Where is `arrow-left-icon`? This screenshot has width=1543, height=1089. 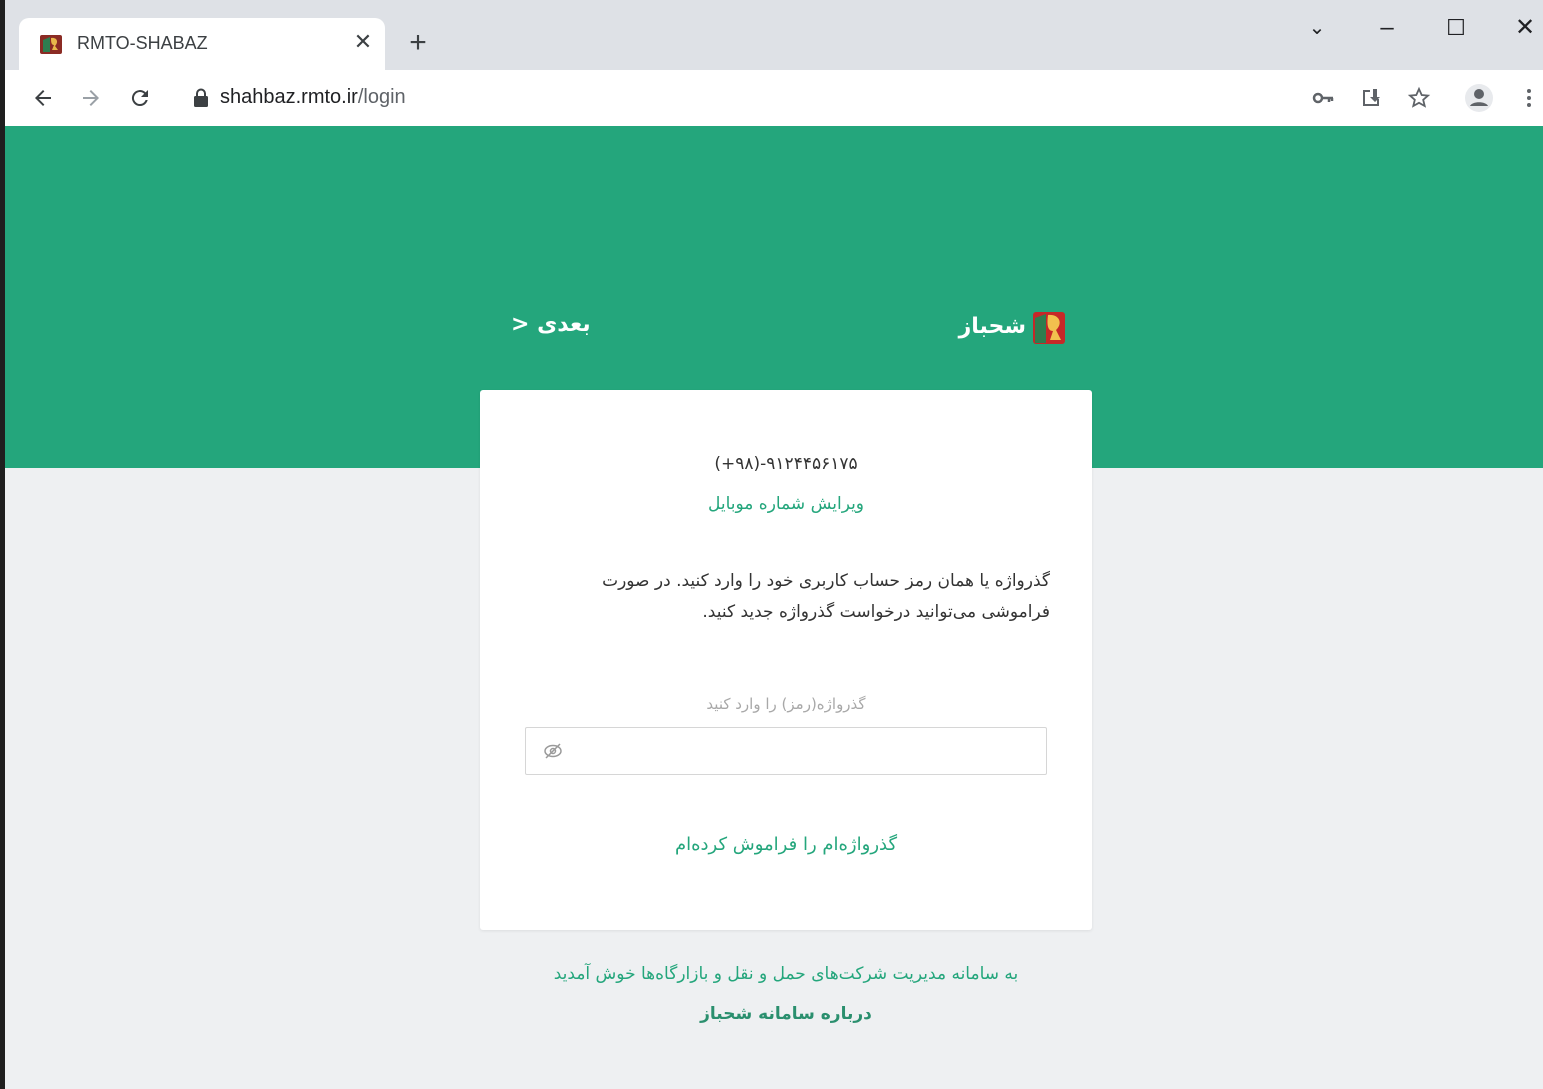 arrow-left-icon is located at coordinates (43, 98).